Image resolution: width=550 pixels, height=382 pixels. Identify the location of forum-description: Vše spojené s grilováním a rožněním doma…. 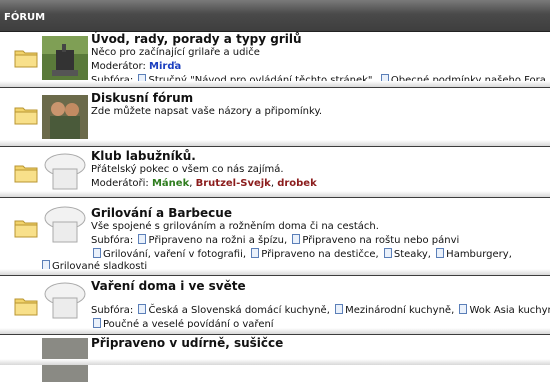
(235, 226).